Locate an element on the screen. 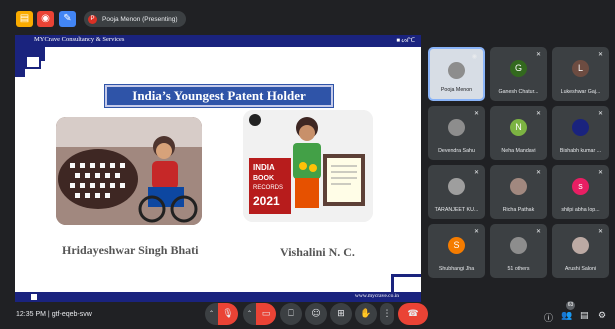 This screenshot has width=615, height=329. doc-icon: ▤ is located at coordinates (24, 19).